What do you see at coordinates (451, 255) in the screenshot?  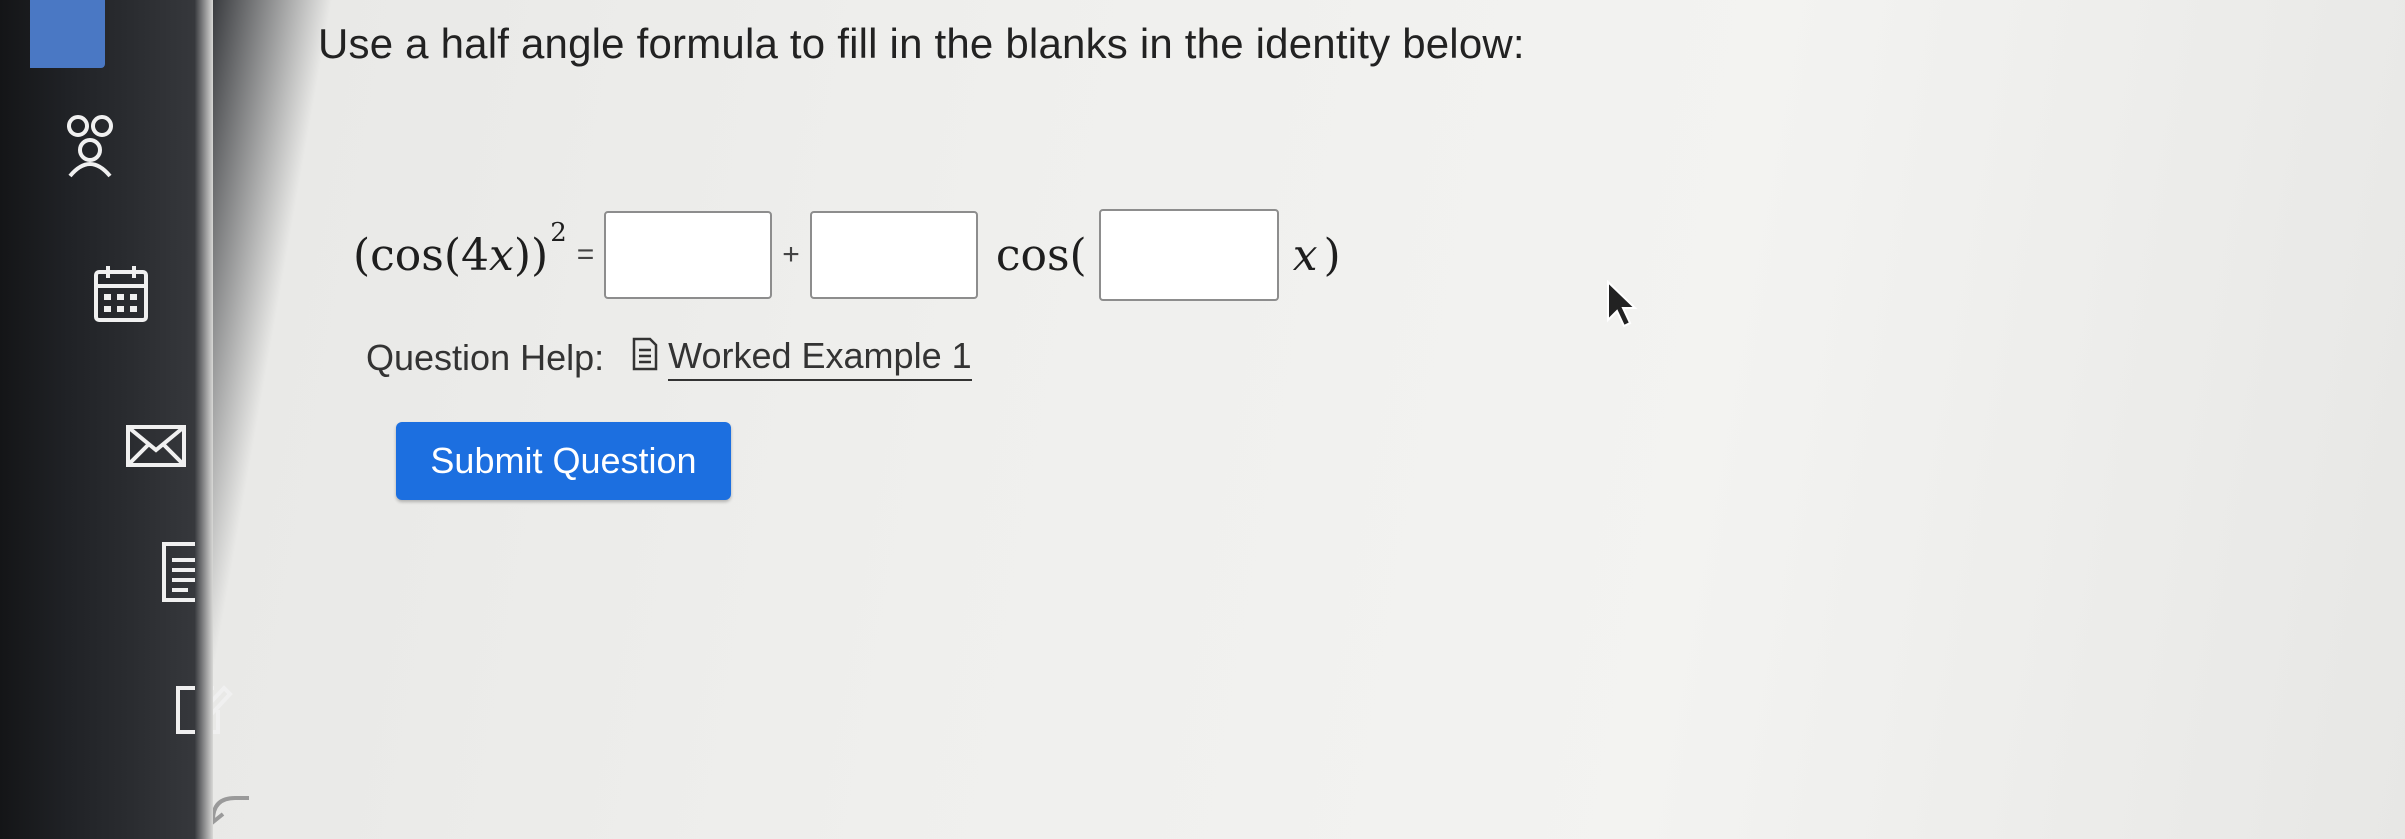 I see `lhs-expression: (cos(4x))` at bounding box center [451, 255].